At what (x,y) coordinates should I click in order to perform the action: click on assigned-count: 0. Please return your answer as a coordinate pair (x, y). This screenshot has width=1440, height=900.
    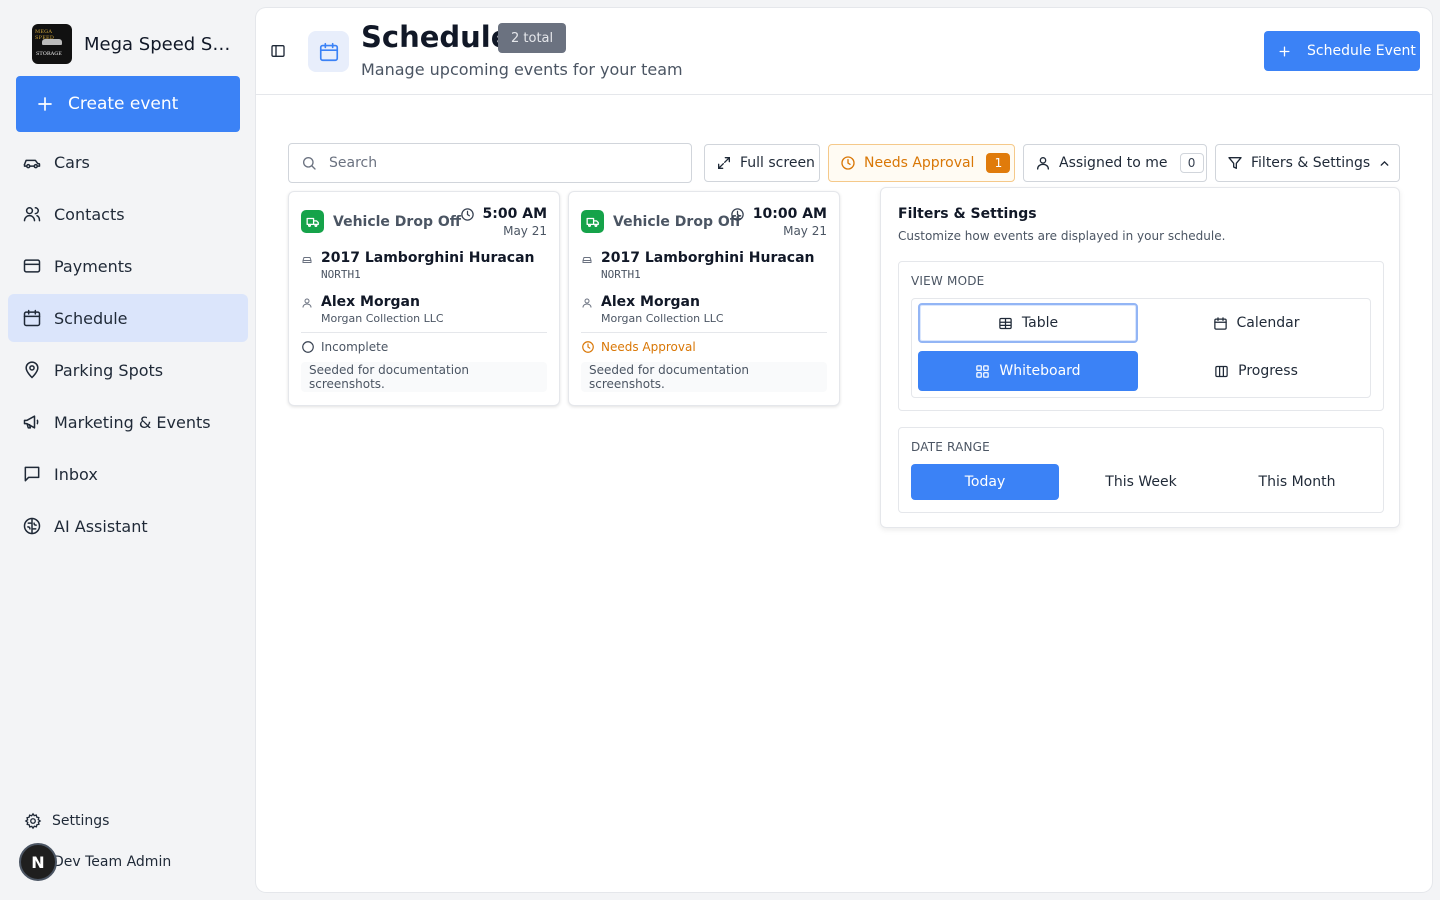
    Looking at the image, I should click on (1191, 163).